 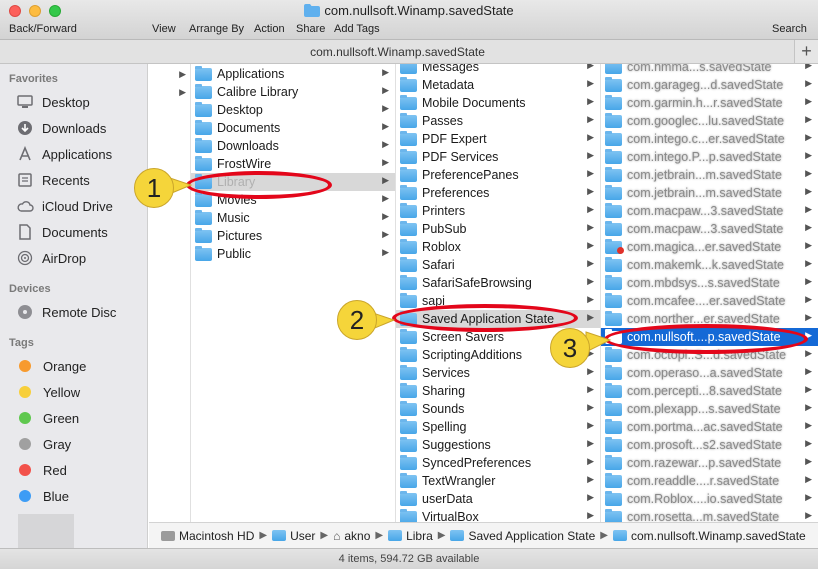 What do you see at coordinates (498, 103) in the screenshot?
I see `list-item: Mobile Documents ▶` at bounding box center [498, 103].